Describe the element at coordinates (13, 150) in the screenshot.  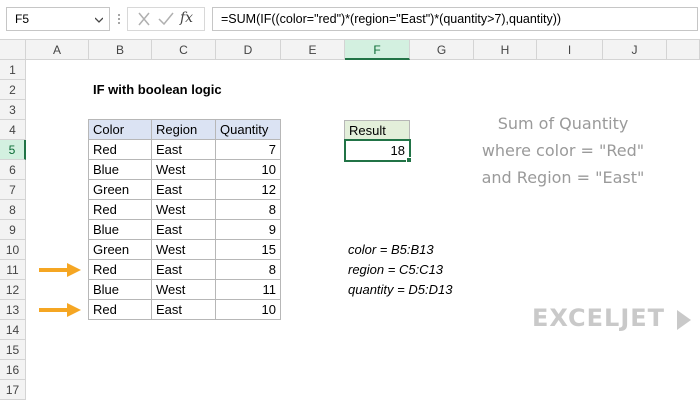
I see `row-header-5: 5` at that location.